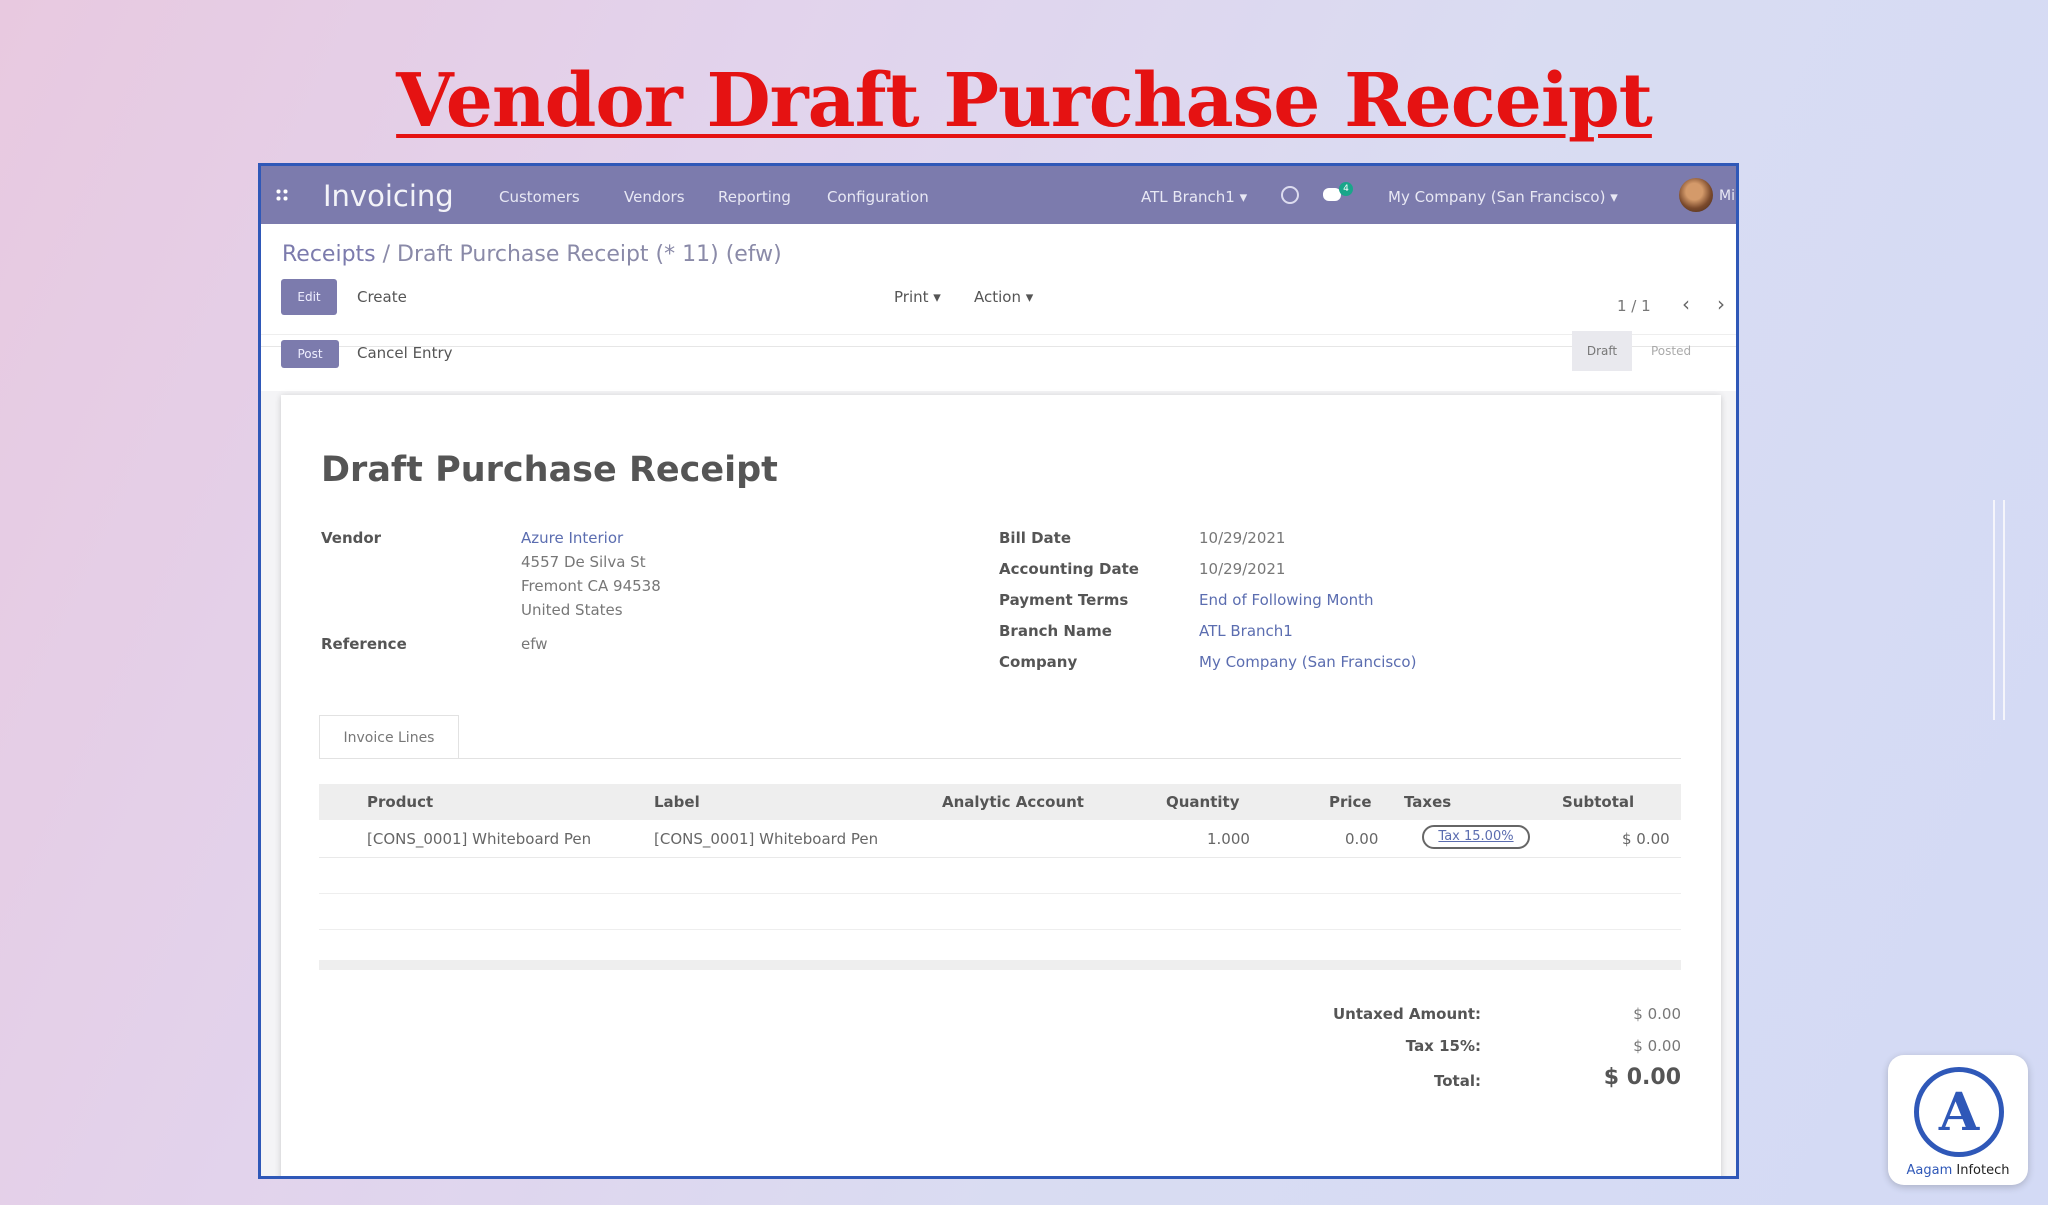 The image size is (2048, 1205). Describe the element at coordinates (998, 334) in the screenshot. I see `status-divider` at that location.